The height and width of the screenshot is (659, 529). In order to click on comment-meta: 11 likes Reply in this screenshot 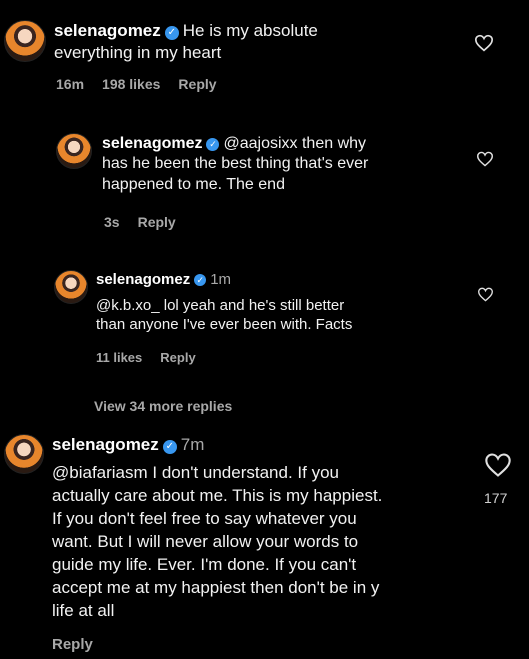, I will do `click(155, 357)`.